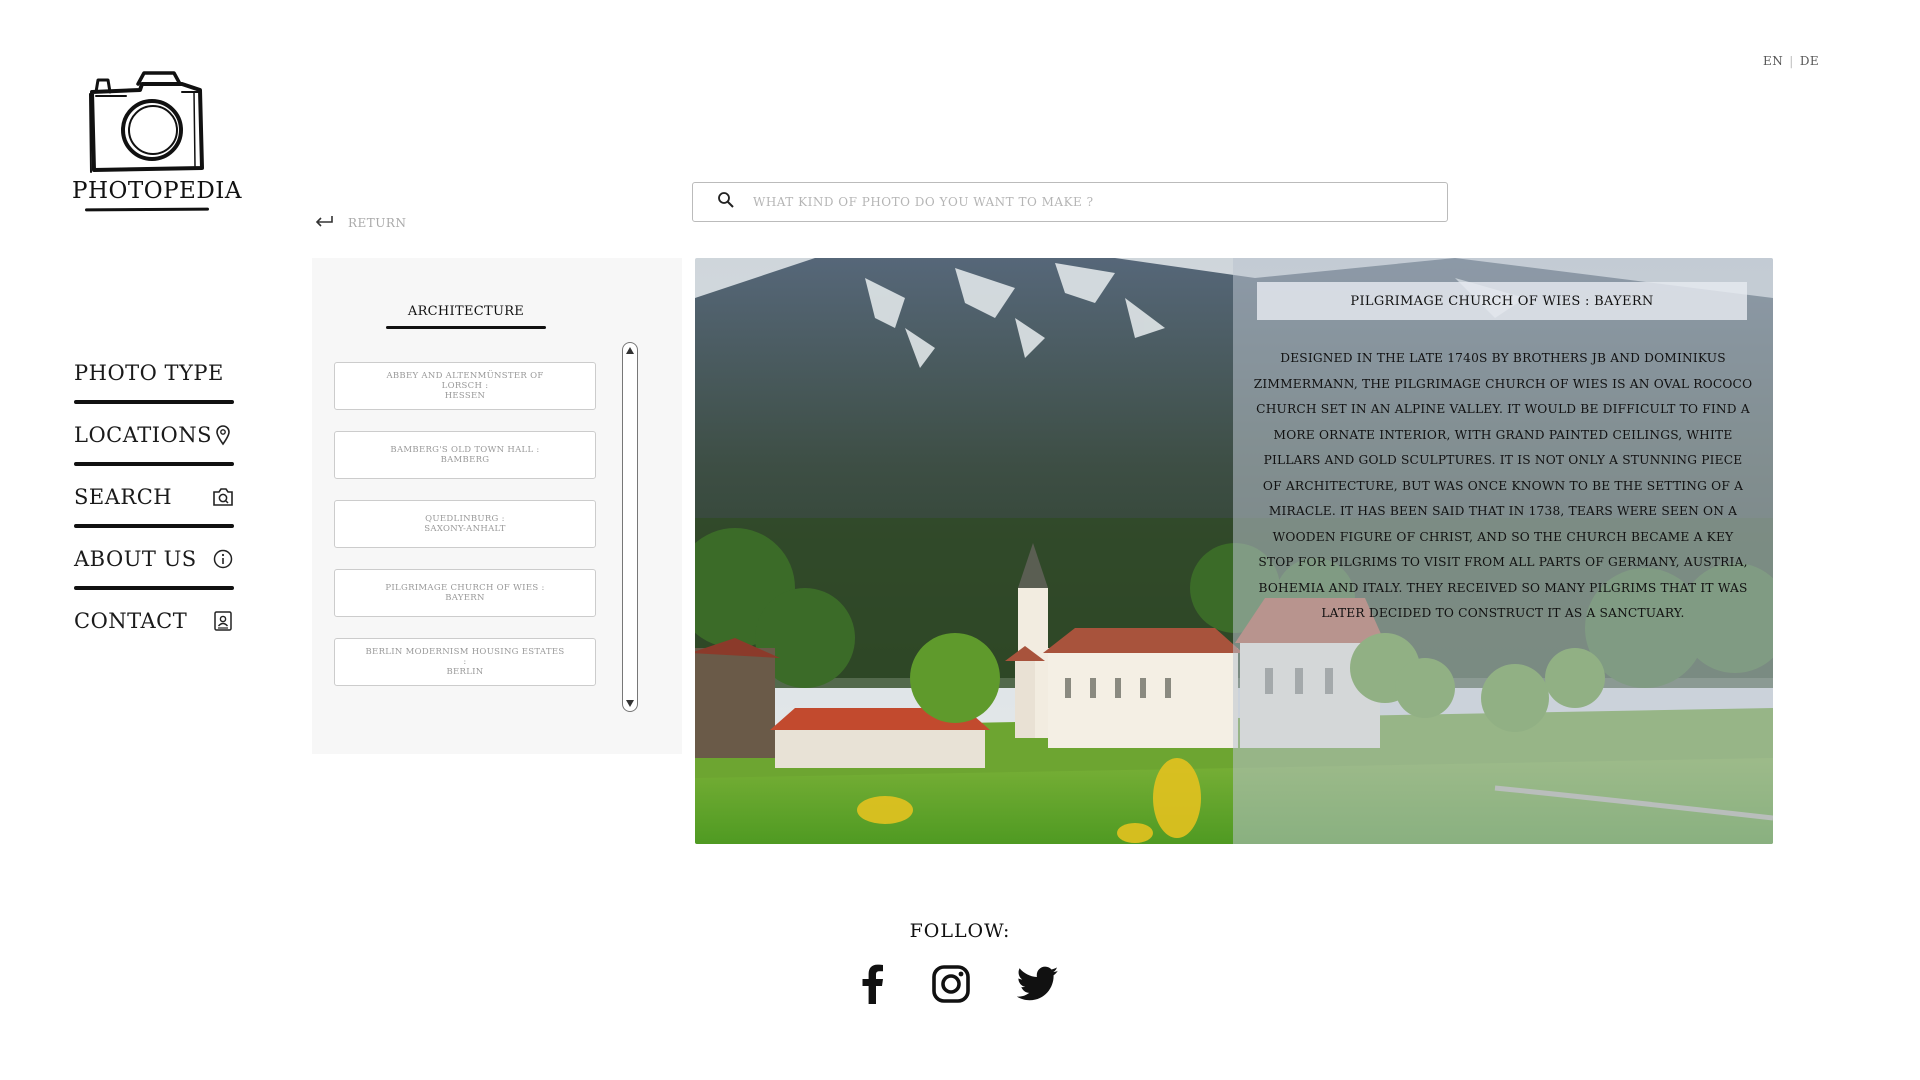  I want to click on info-icon, so click(223, 559).